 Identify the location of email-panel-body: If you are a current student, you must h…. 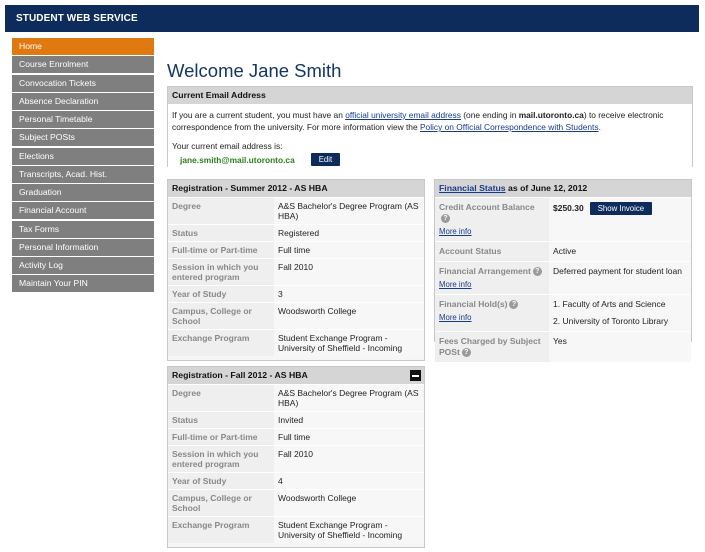
(430, 135).